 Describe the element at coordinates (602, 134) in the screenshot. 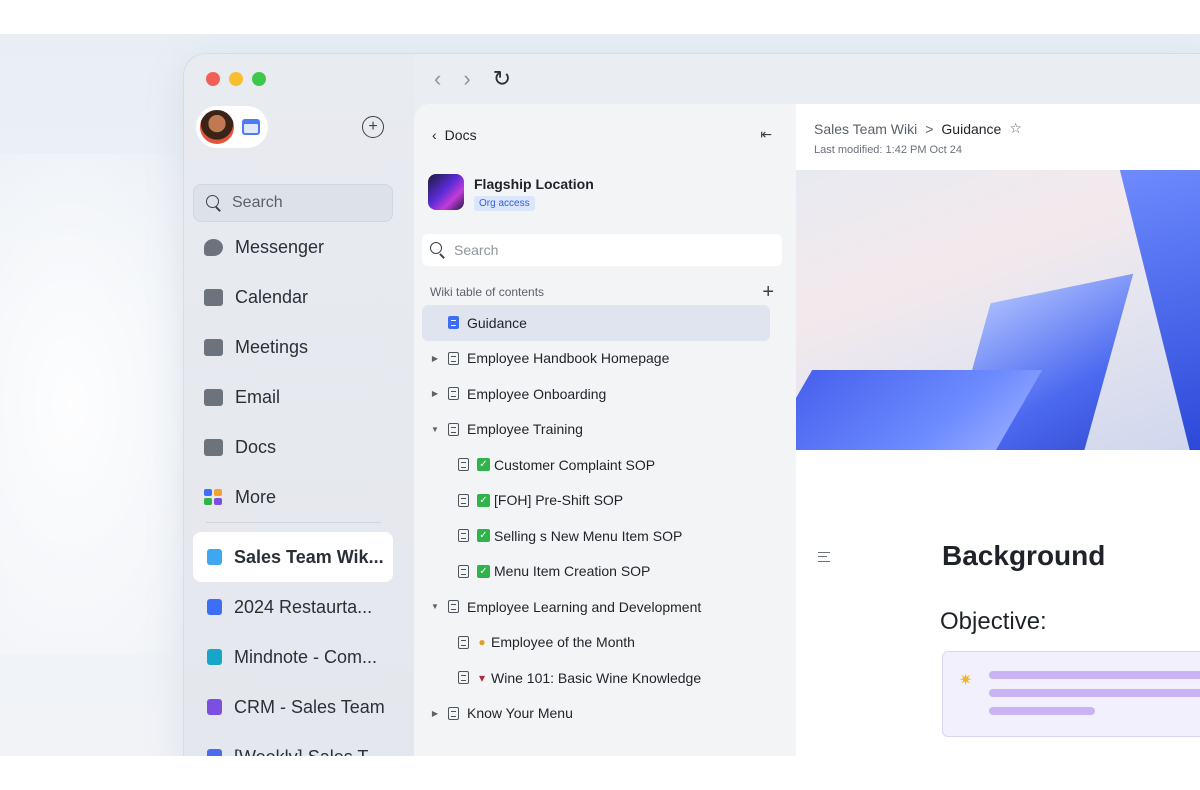

I see `docs-header: ‹ Docs ⇤` at that location.